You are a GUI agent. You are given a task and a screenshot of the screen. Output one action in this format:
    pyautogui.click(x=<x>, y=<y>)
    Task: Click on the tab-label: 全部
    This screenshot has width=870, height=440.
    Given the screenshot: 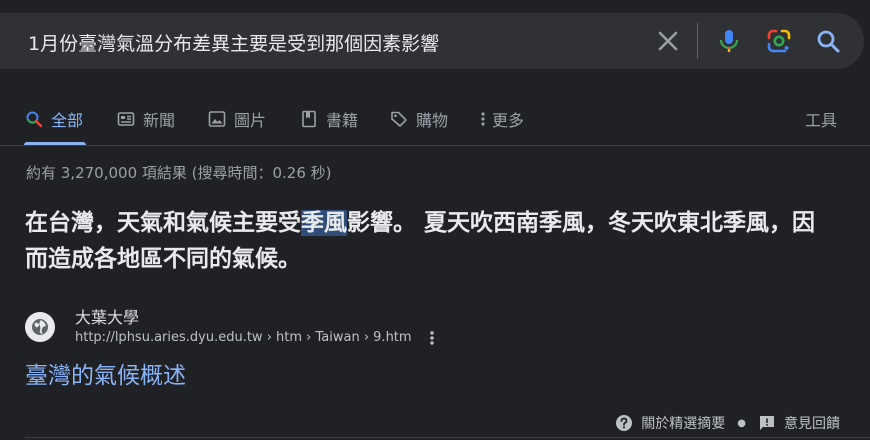 What is the action you would take?
    pyautogui.click(x=67, y=120)
    